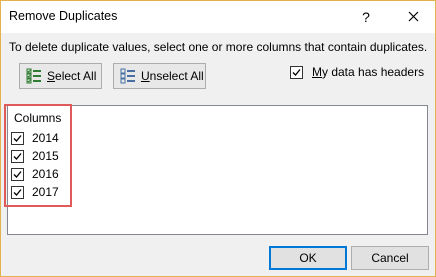 This screenshot has width=436, height=277. Describe the element at coordinates (308, 258) in the screenshot. I see `ok-button: OK` at that location.